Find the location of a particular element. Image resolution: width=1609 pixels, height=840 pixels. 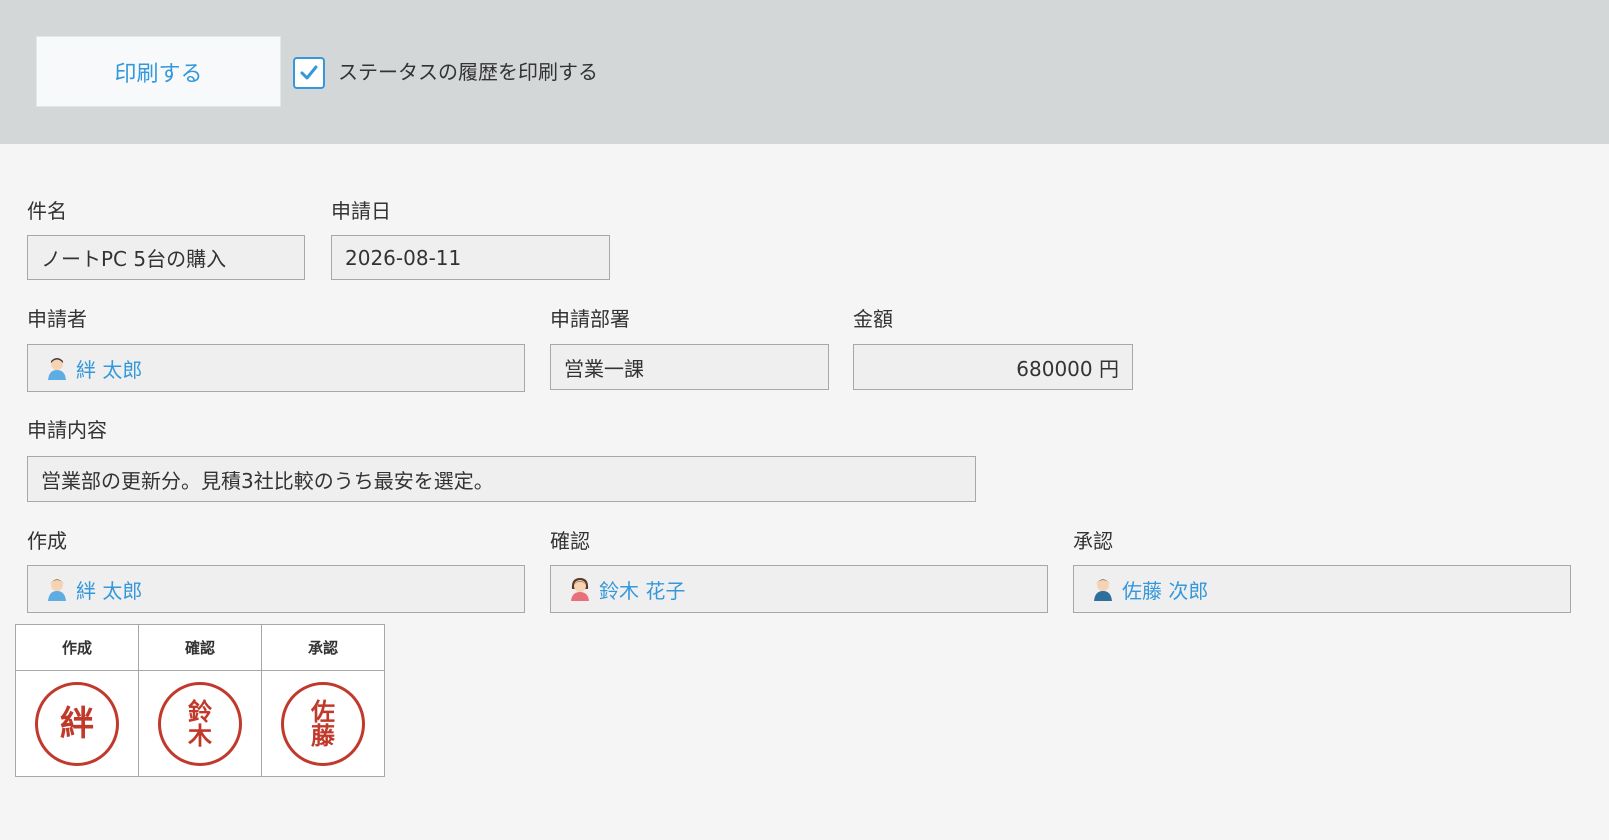

stamp-cell-approver: 佐藤 is located at coordinates (323, 723).